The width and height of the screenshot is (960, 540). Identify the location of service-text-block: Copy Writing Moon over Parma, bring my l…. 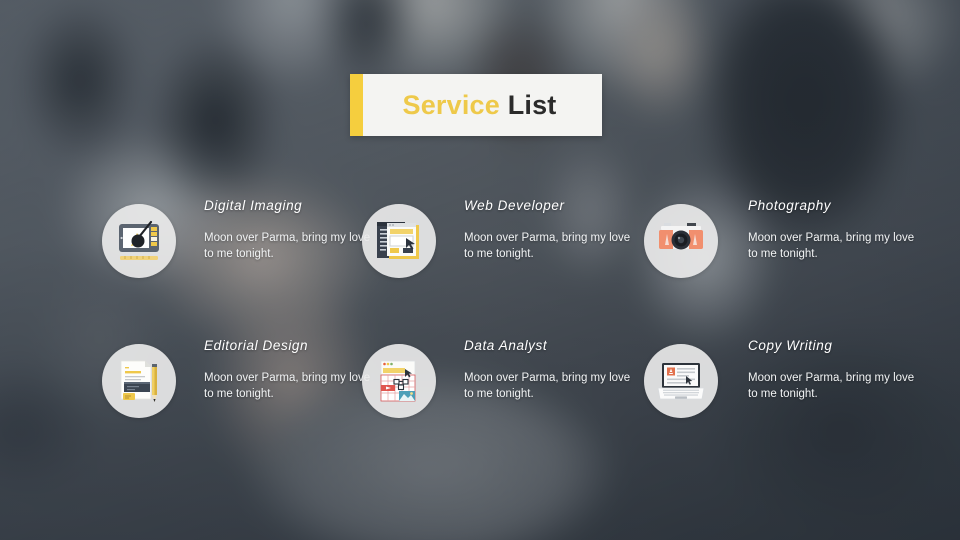
(834, 370).